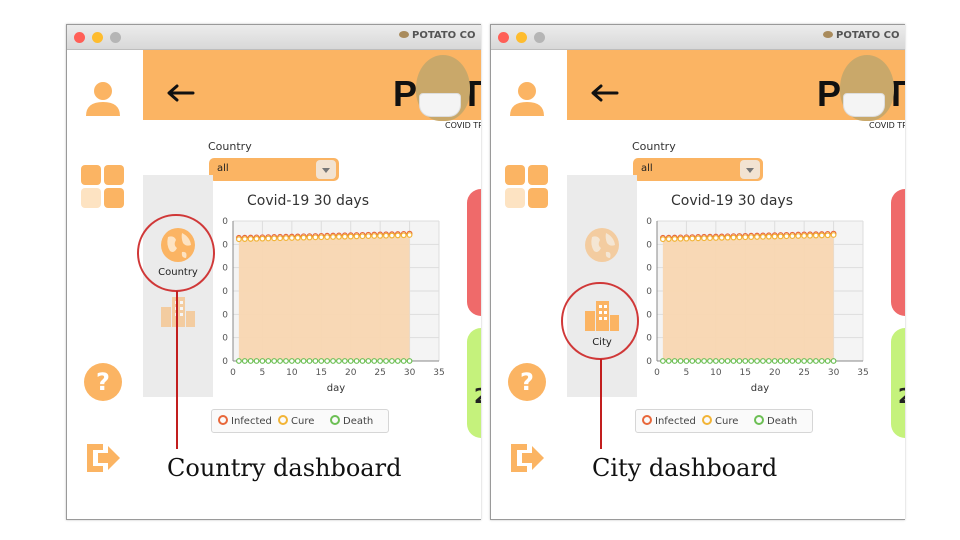 Image resolution: width=960 pixels, height=540 pixels. What do you see at coordinates (732, 201) in the screenshot?
I see `chart-title: Covid-19 30 days` at bounding box center [732, 201].